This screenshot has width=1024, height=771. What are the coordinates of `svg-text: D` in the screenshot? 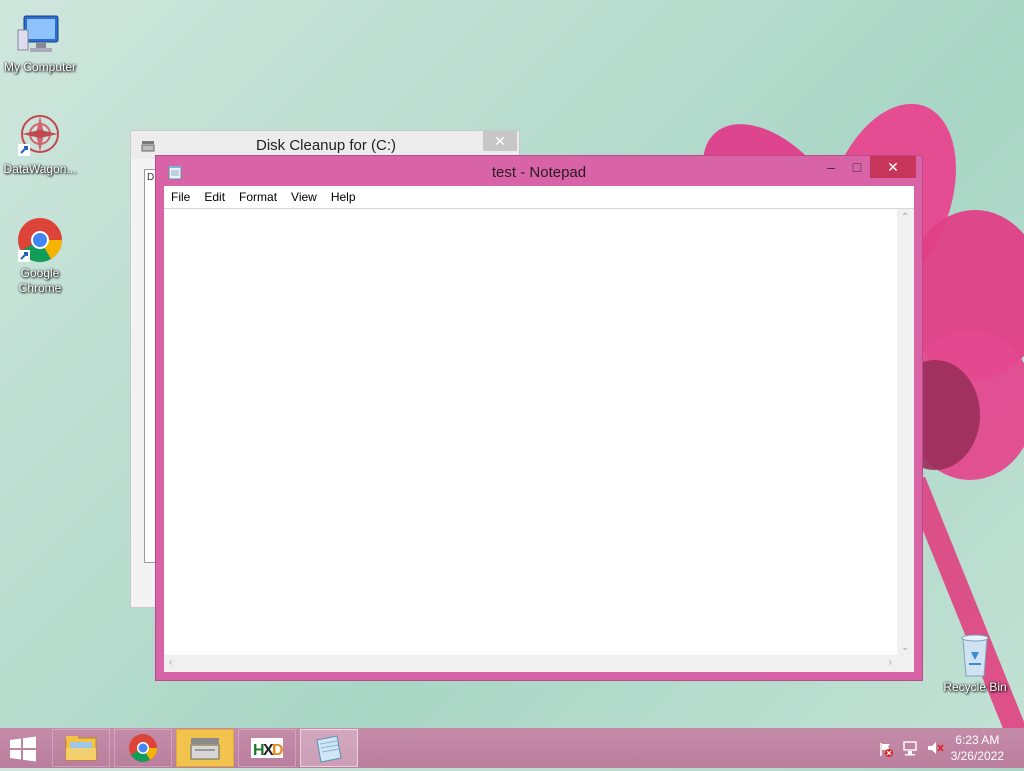 It's located at (278, 750).